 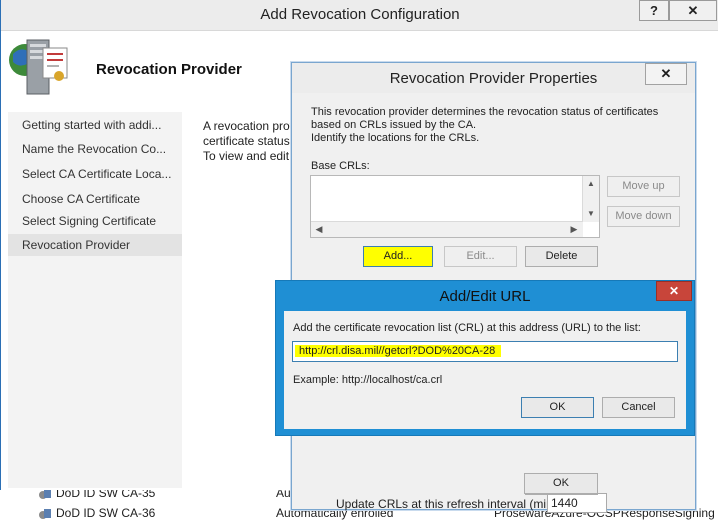 What do you see at coordinates (643, 216) in the screenshot?
I see `move-down-button: Move down` at bounding box center [643, 216].